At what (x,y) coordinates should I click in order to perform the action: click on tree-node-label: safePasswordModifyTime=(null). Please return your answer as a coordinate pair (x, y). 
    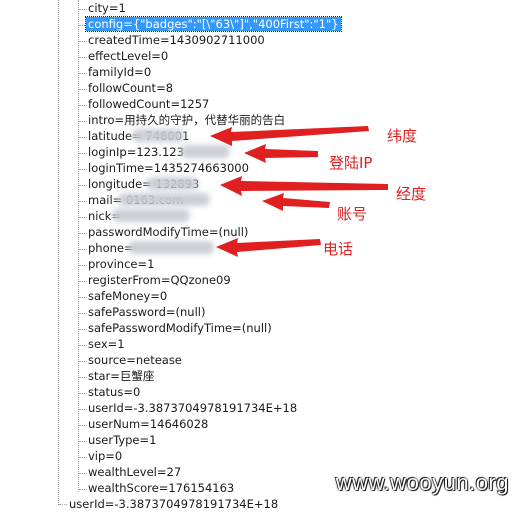
    Looking at the image, I should click on (180, 328).